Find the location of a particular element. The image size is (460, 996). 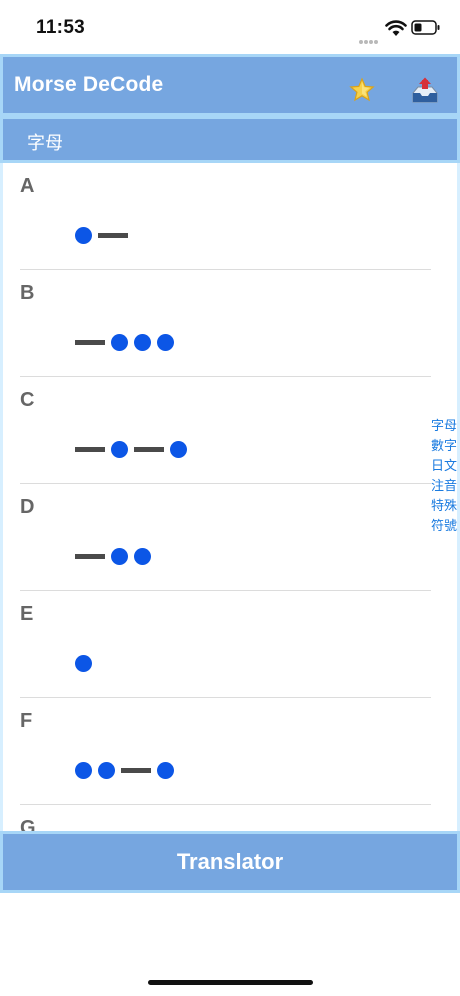

index-item-zhuyin: 注音 is located at coordinates (444, 486).